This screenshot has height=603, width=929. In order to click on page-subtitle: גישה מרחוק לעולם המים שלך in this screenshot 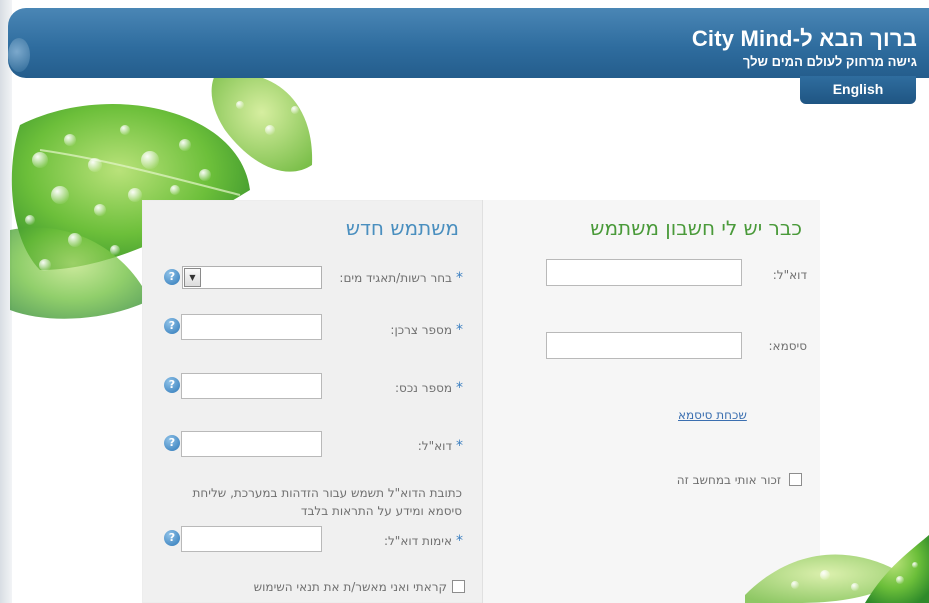, I will do `click(829, 61)`.